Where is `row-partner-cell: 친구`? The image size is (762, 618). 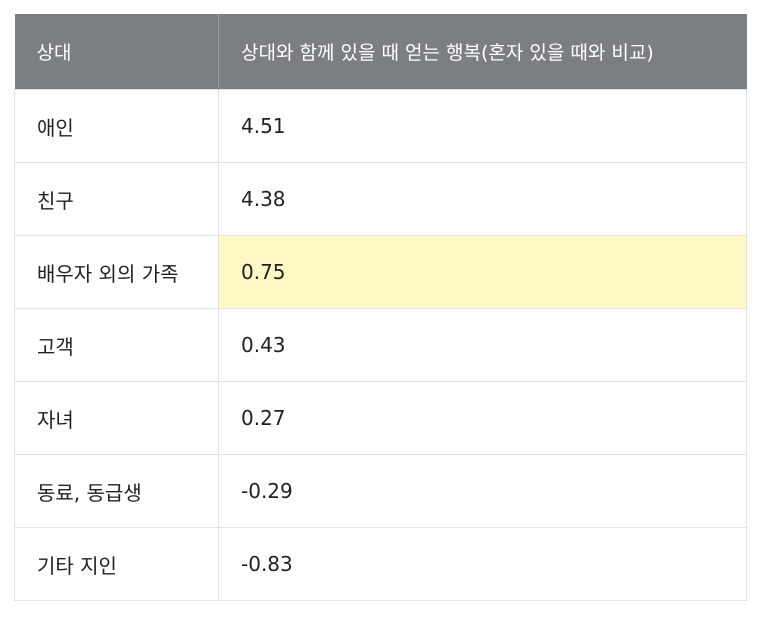
row-partner-cell: 친구 is located at coordinates (116, 199).